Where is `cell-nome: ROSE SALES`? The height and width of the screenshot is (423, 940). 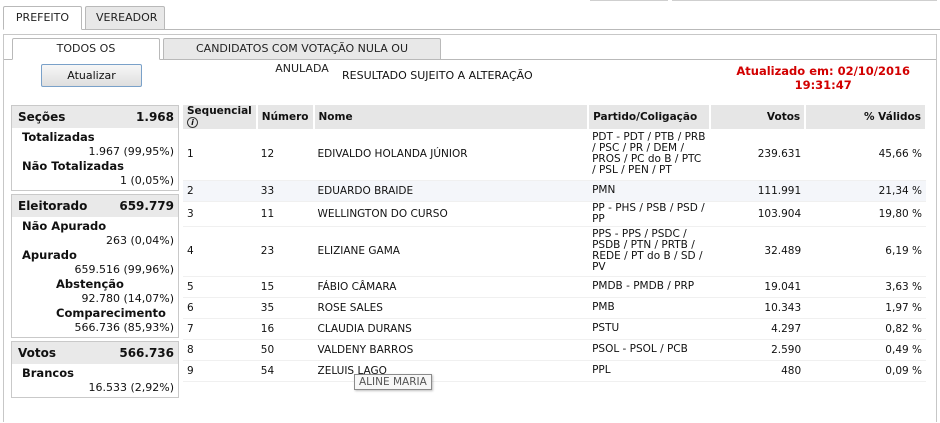 cell-nome: ROSE SALES is located at coordinates (451, 308).